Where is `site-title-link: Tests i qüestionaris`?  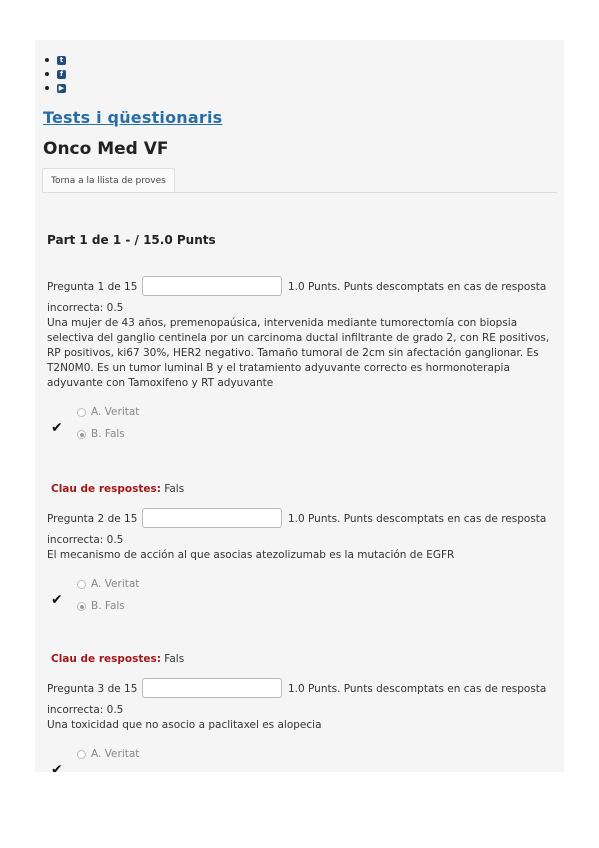
site-title-link: Tests i qüestionaris is located at coordinates (132, 117).